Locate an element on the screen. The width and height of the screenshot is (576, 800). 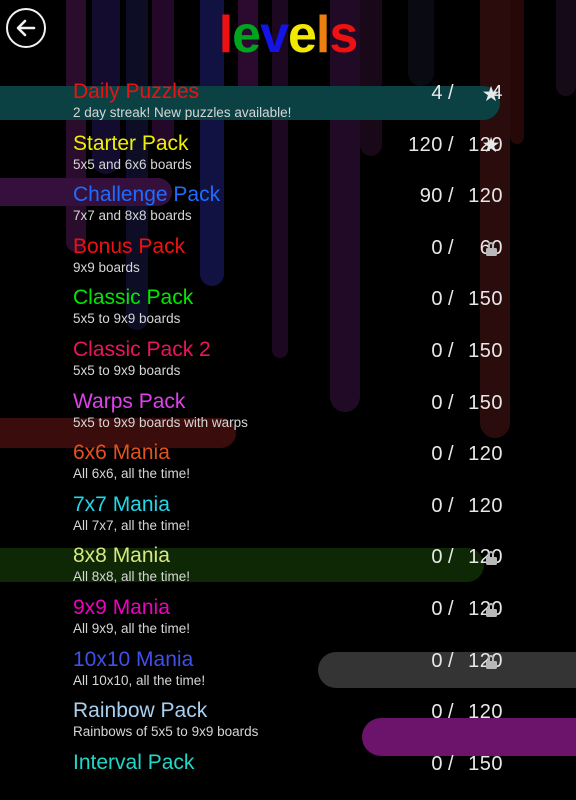
level-pack-name: 7x7 Mania is located at coordinates (121, 504).